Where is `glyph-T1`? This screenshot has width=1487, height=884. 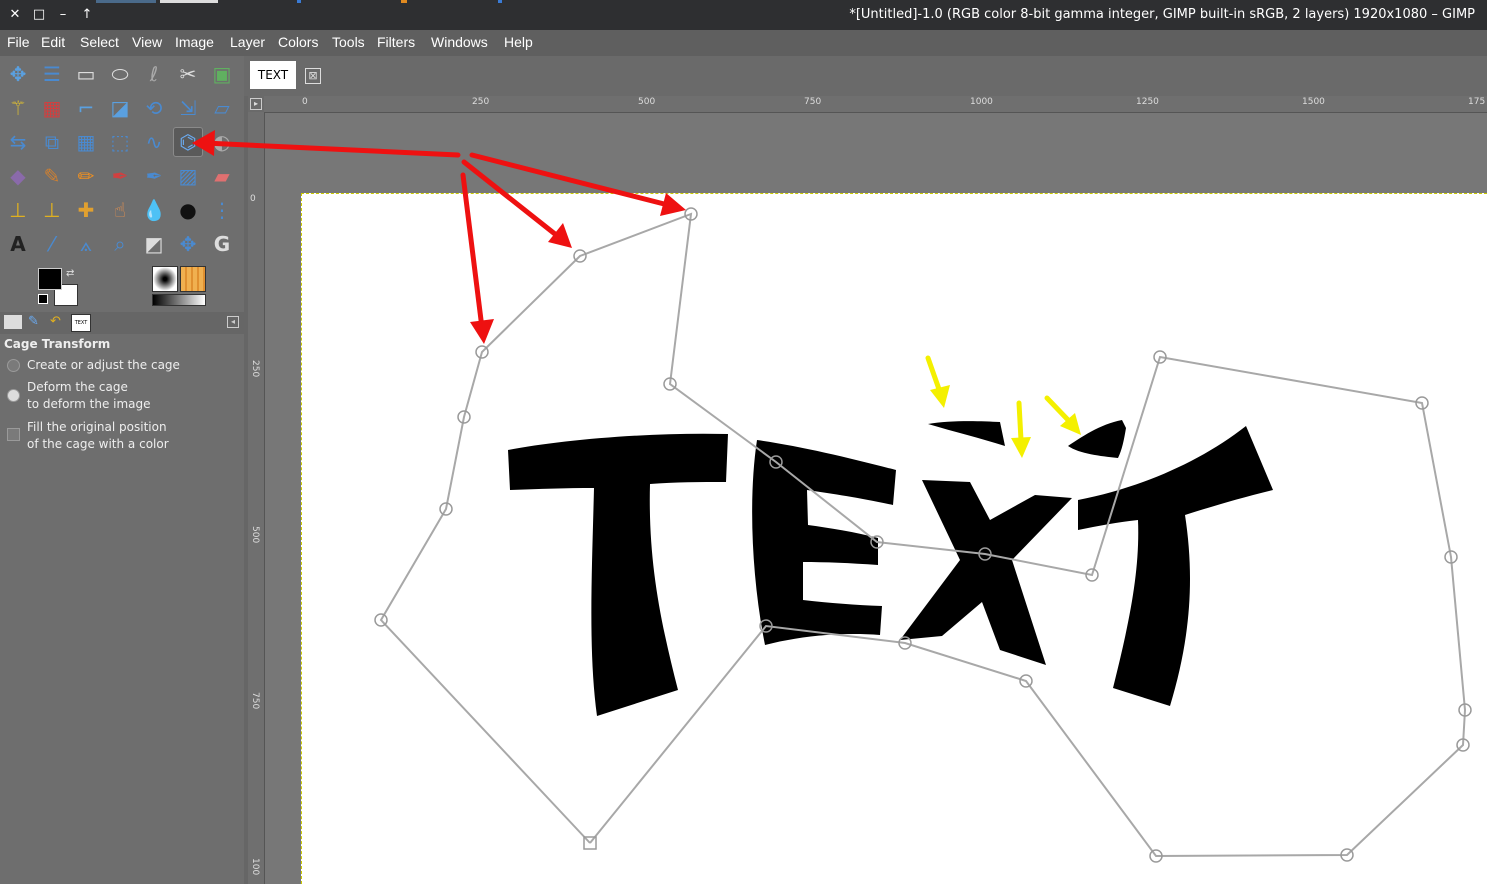 glyph-T1 is located at coordinates (618, 574).